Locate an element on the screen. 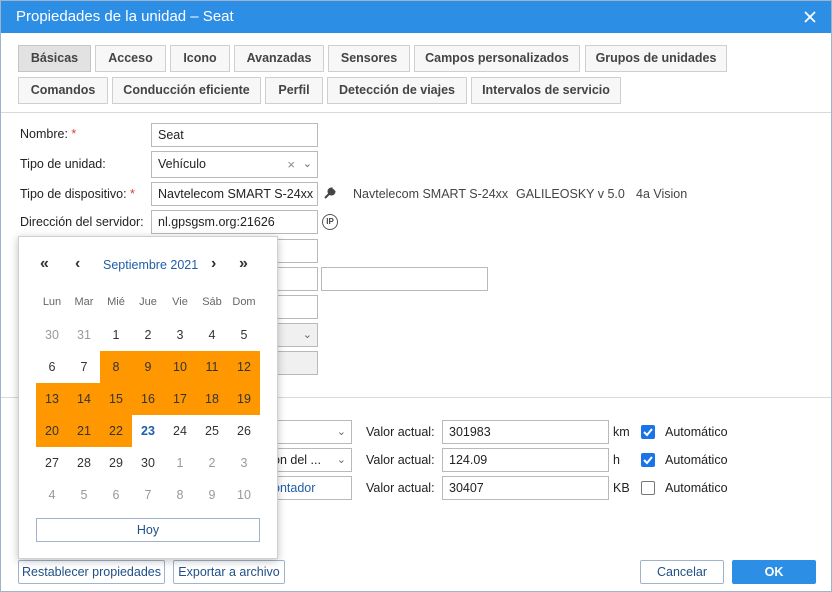  calendar-day: 17 is located at coordinates (180, 399).